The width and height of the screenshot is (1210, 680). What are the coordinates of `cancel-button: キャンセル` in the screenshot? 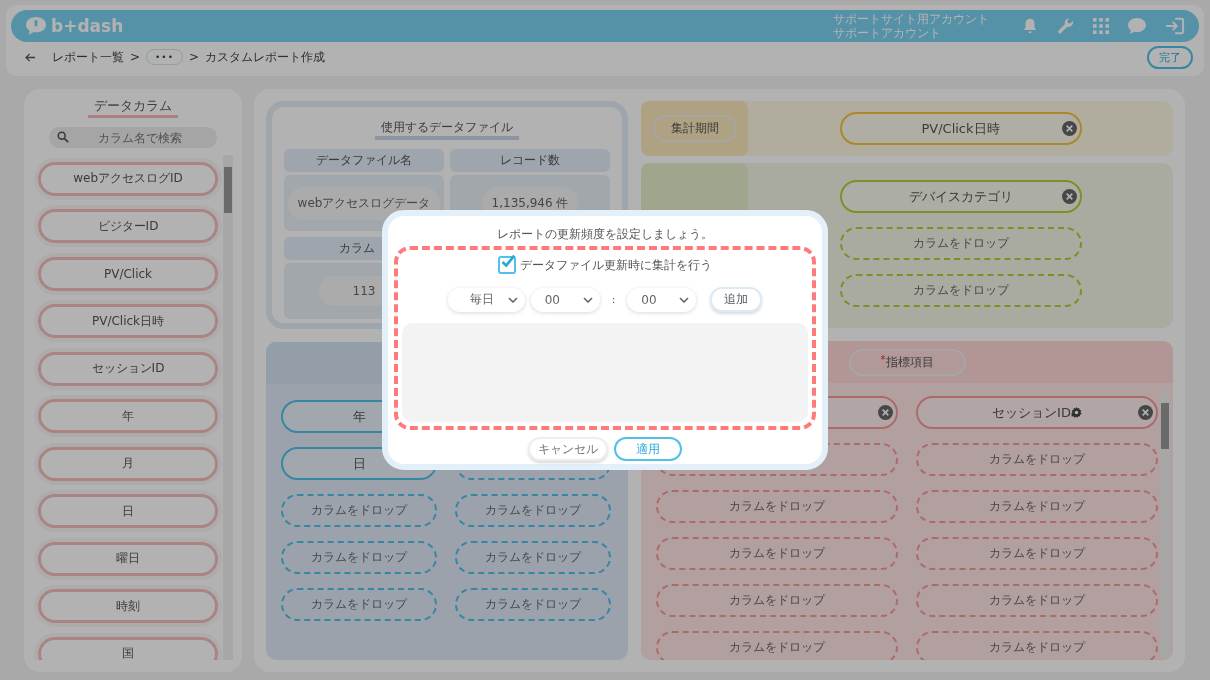 It's located at (568, 449).